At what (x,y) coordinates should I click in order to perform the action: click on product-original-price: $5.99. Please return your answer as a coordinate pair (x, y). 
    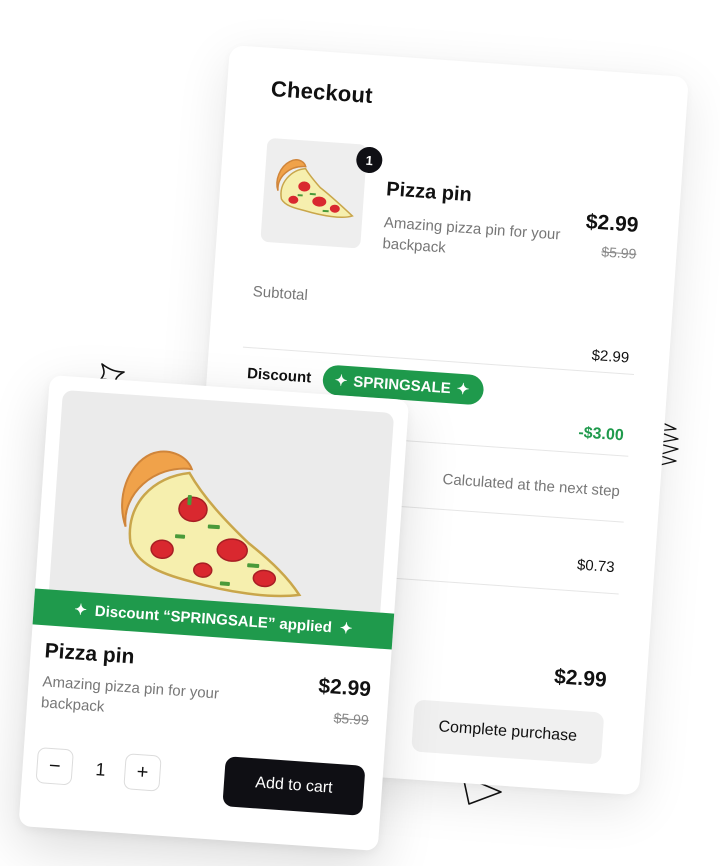
    Looking at the image, I should click on (351, 719).